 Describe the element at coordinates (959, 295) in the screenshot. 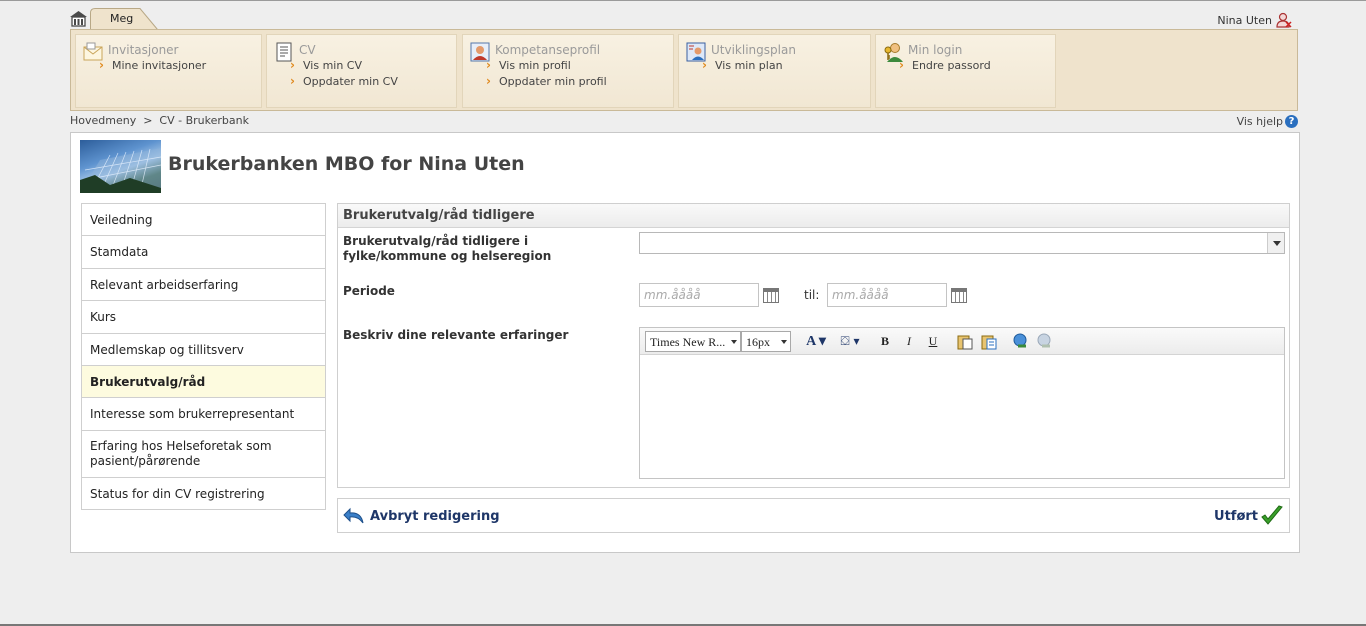

I see `calendar-to-icon` at that location.